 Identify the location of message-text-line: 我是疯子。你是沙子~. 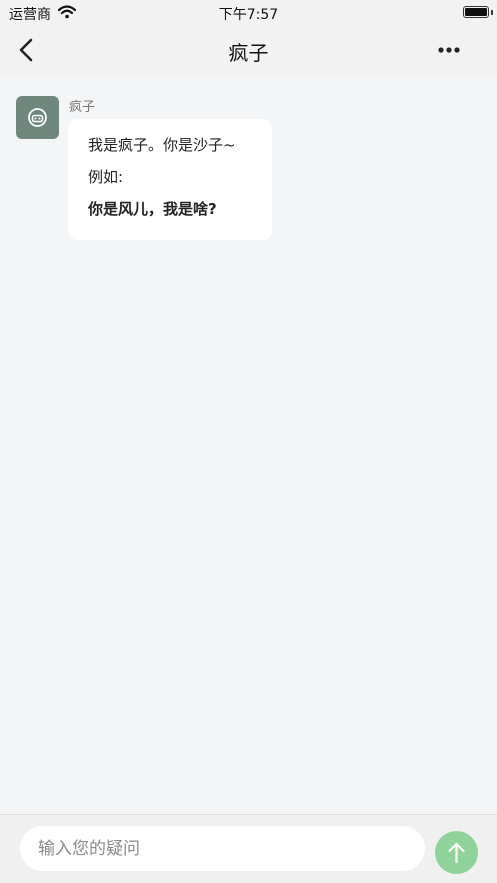
(162, 145).